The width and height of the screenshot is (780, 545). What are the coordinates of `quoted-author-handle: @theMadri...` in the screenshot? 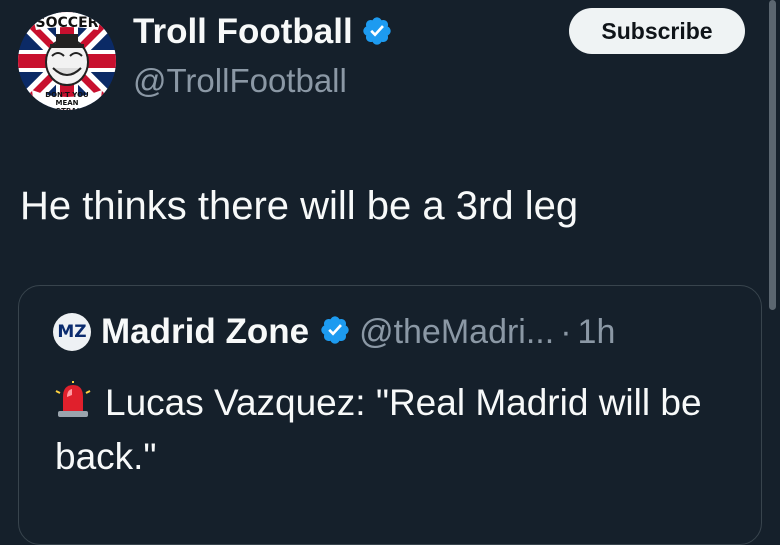 It's located at (456, 332).